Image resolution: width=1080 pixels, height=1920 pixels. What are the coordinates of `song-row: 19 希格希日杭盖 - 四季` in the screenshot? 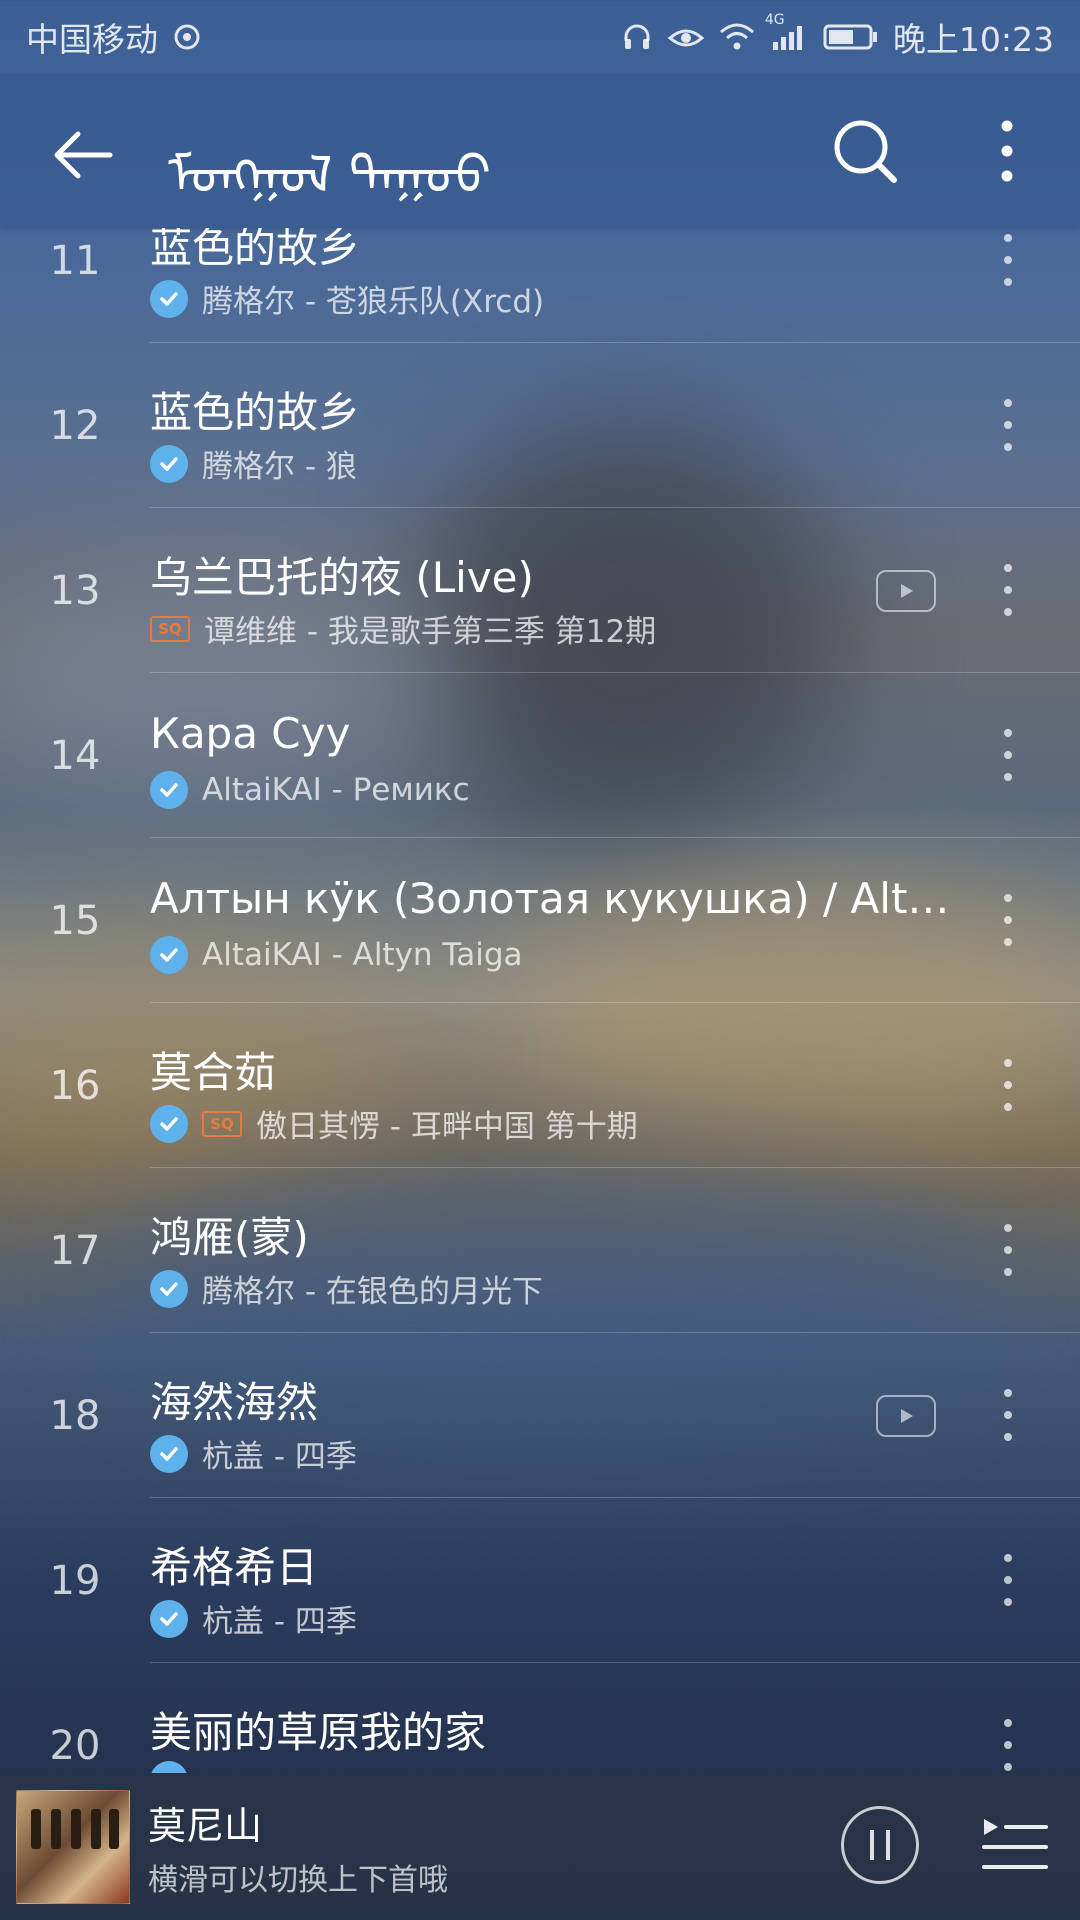 It's located at (540, 1580).